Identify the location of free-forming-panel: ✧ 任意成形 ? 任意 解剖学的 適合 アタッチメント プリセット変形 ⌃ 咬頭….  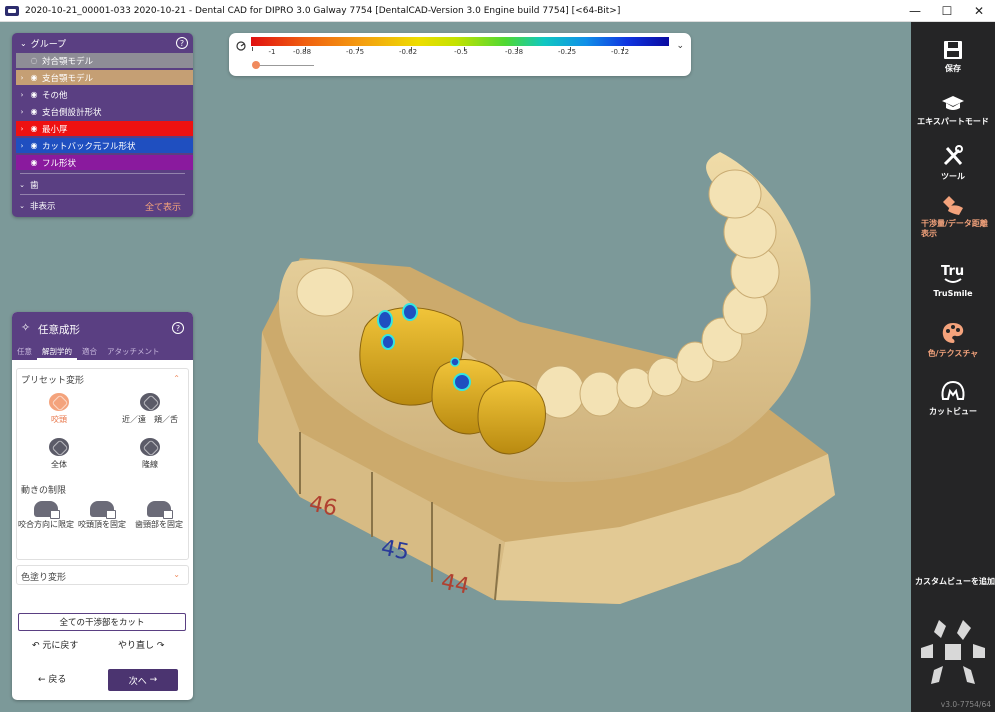
(102, 506).